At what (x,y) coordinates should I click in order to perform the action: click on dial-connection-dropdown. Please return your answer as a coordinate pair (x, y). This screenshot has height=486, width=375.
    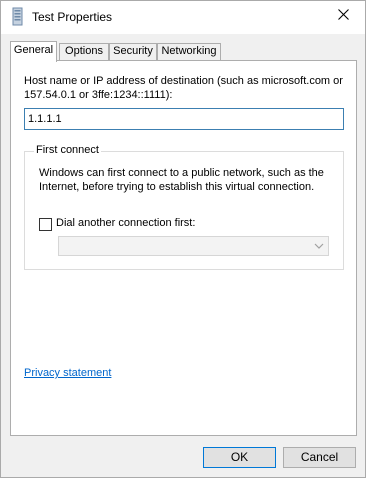
    Looking at the image, I should click on (193, 246).